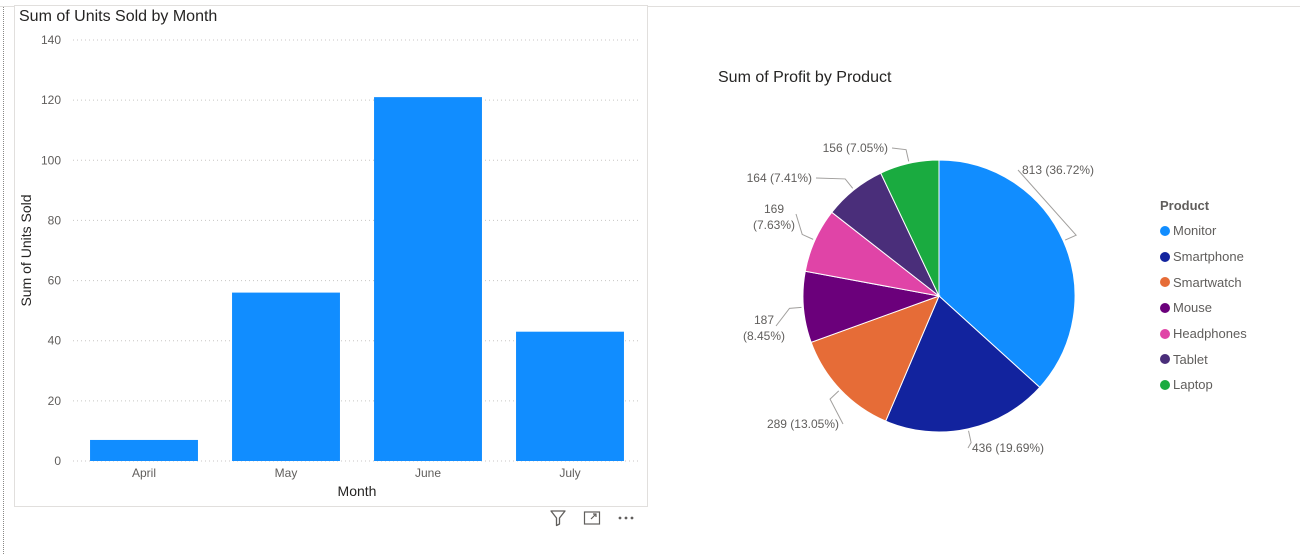 This screenshot has height=554, width=1300. What do you see at coordinates (428, 279) in the screenshot?
I see `bar-june` at bounding box center [428, 279].